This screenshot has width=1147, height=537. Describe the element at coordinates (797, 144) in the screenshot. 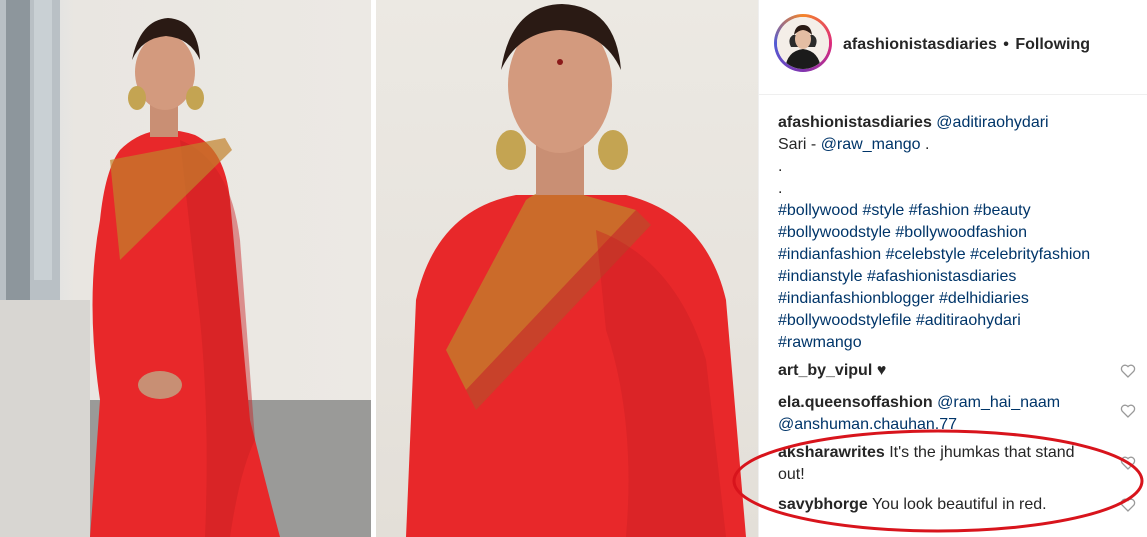

I see `caption-sari-prefix: Sari -` at that location.